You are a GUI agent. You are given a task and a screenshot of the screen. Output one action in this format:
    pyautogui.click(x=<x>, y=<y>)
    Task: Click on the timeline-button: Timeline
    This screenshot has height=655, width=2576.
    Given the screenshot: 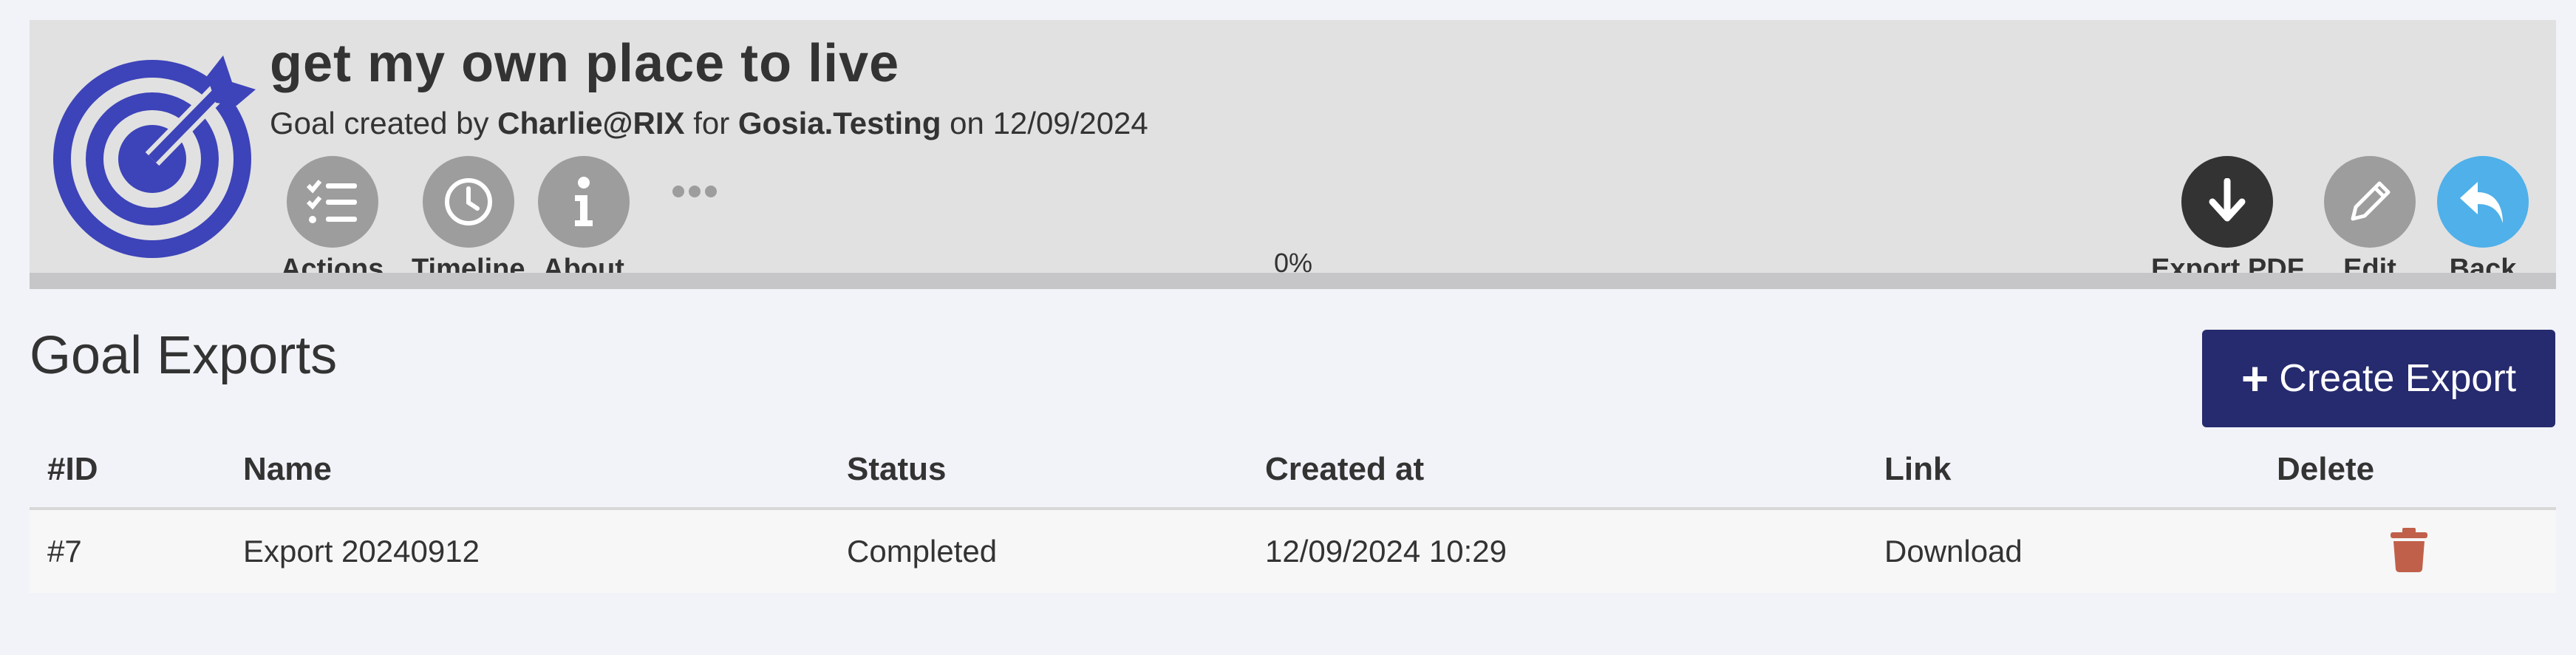 What is the action you would take?
    pyautogui.click(x=468, y=220)
    